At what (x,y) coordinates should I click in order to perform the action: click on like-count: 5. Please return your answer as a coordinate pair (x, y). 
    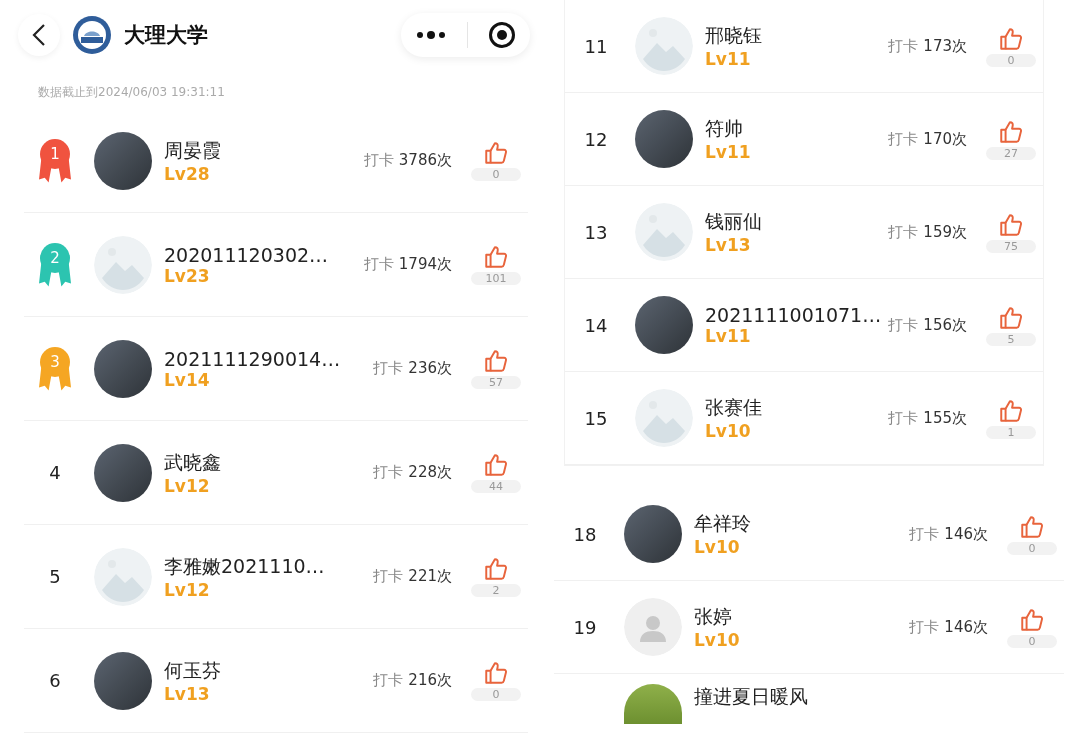
    Looking at the image, I should click on (1011, 339).